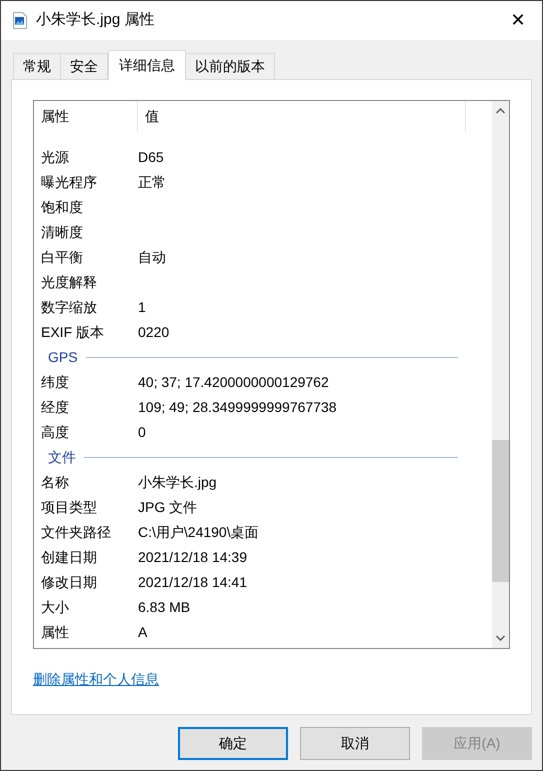 This screenshot has width=543, height=771. I want to click on tab: 以前的版本, so click(230, 66).